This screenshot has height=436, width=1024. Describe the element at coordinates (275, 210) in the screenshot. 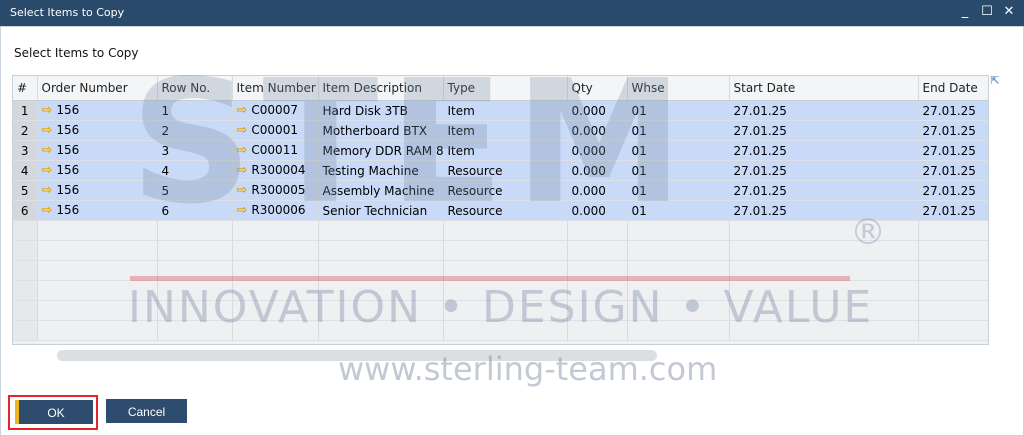

I see `cell-item-number: ⇨ R300006` at that location.